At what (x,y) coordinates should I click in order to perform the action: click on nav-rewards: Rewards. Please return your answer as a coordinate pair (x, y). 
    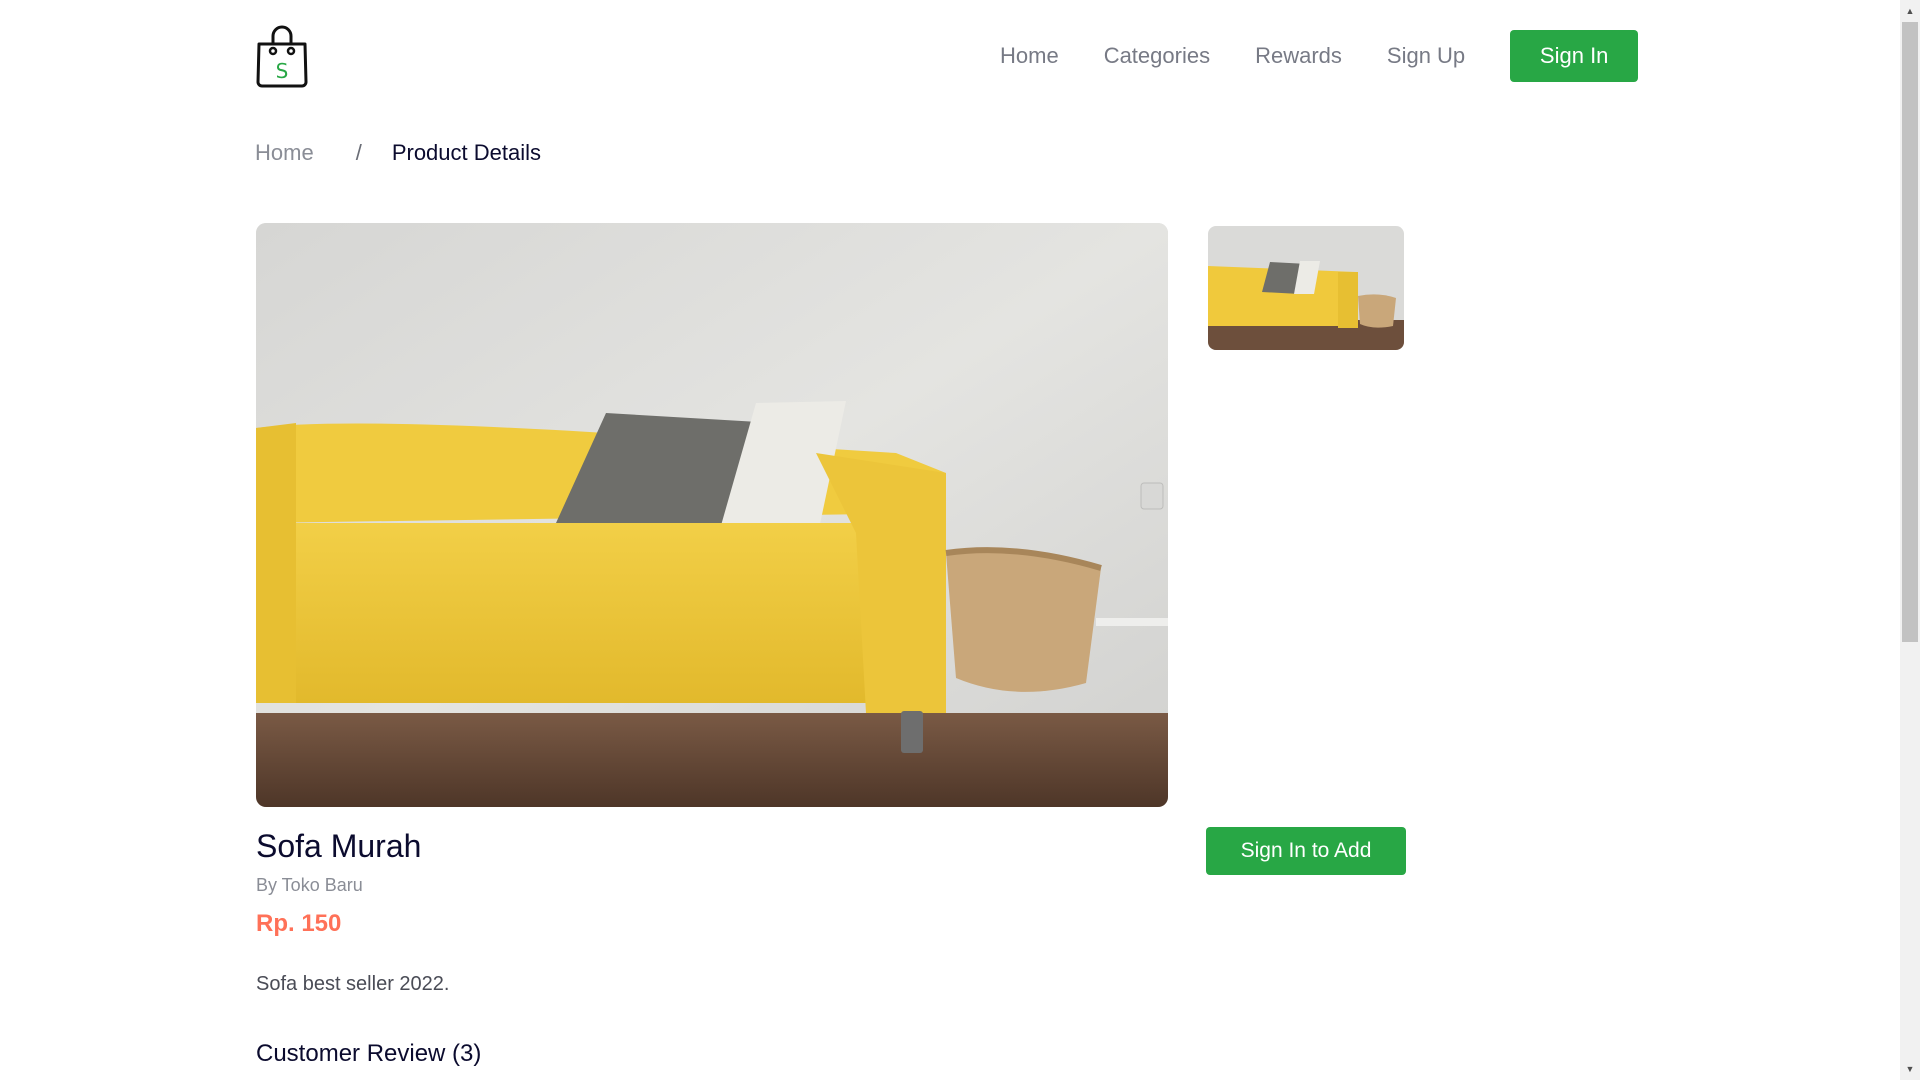
    Looking at the image, I should click on (1298, 56).